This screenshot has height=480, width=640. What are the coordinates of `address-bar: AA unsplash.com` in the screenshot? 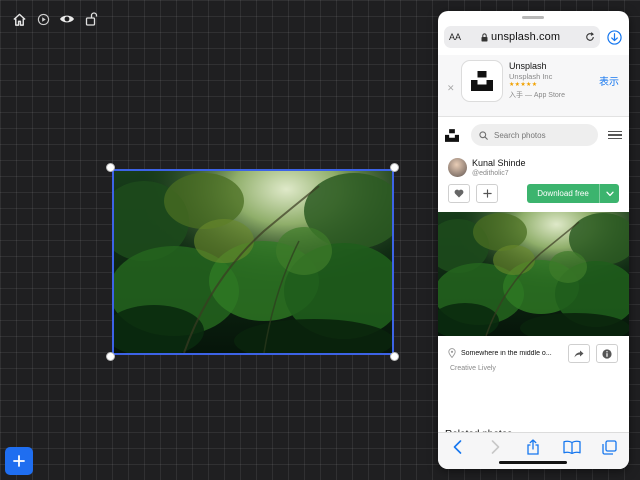 It's located at (522, 37).